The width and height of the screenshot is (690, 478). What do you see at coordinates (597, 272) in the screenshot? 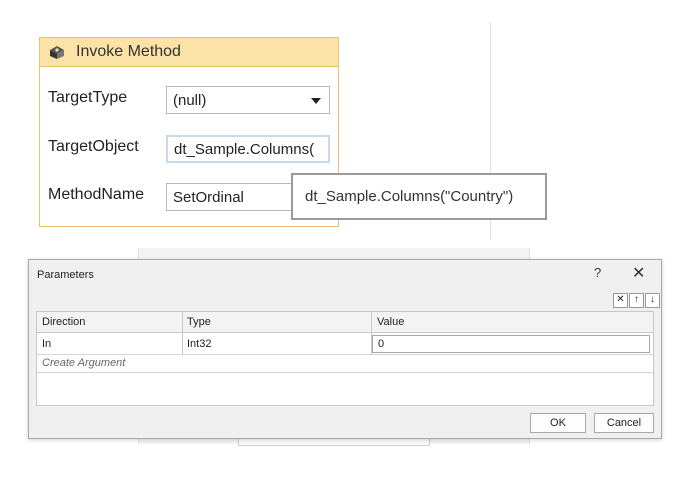
I see `help-button: ?` at bounding box center [597, 272].